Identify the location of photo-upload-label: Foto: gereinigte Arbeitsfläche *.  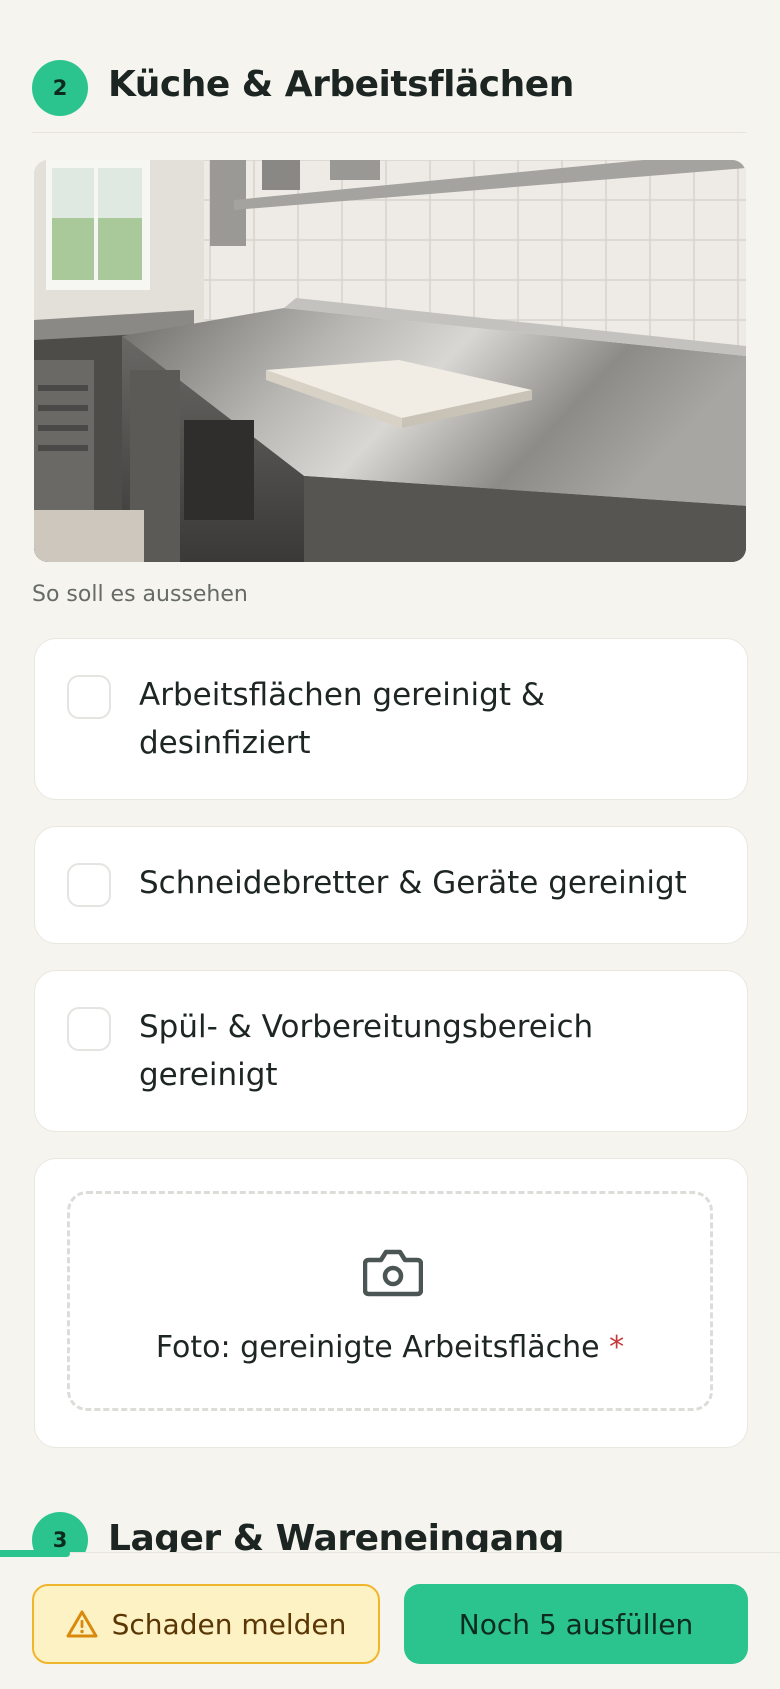
(390, 1347).